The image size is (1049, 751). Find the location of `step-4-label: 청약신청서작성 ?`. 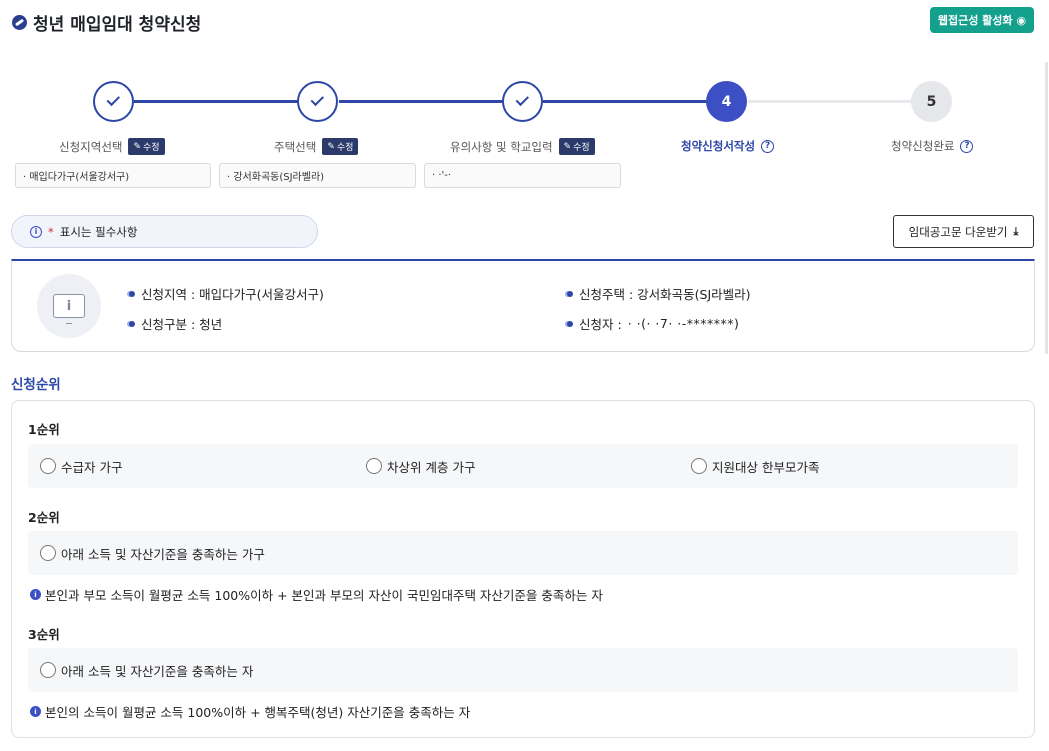

step-4-label: 청약신청서작성 ? is located at coordinates (728, 146).